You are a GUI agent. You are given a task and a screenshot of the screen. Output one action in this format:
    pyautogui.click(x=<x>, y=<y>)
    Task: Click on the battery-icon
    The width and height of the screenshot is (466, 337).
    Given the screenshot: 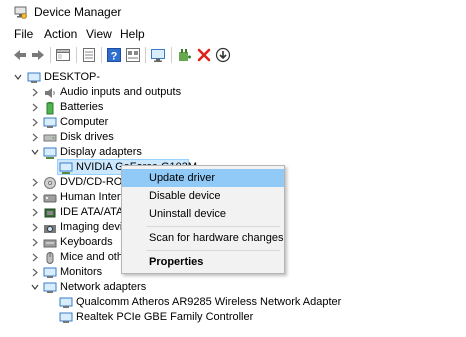 What is the action you would take?
    pyautogui.click(x=50, y=108)
    